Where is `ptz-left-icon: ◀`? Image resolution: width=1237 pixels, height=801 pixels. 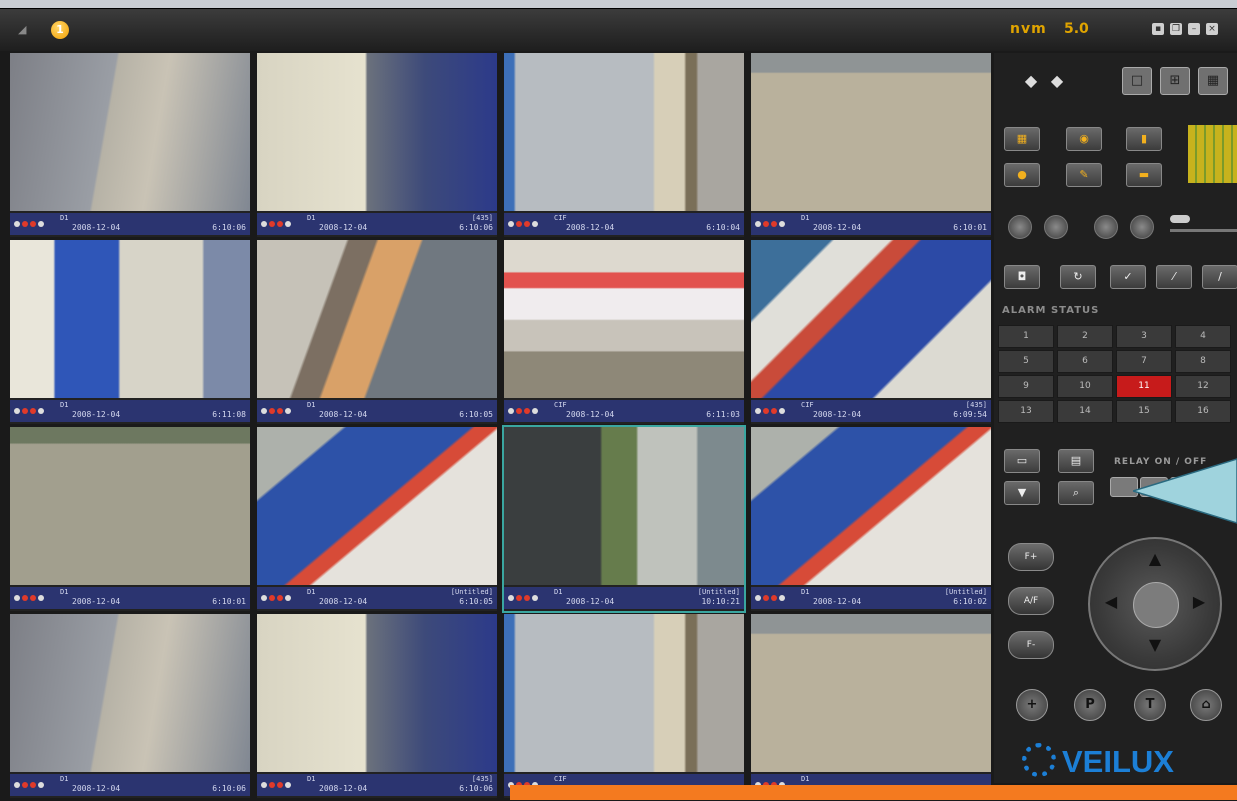 ptz-left-icon: ◀ is located at coordinates (1111, 603).